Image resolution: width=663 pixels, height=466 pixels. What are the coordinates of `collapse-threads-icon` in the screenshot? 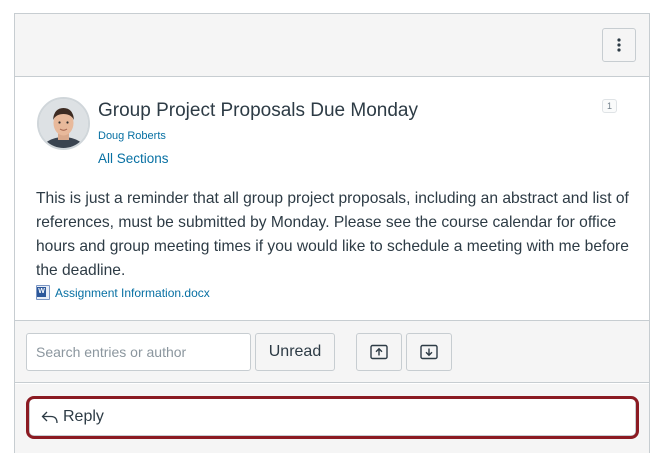 It's located at (379, 352).